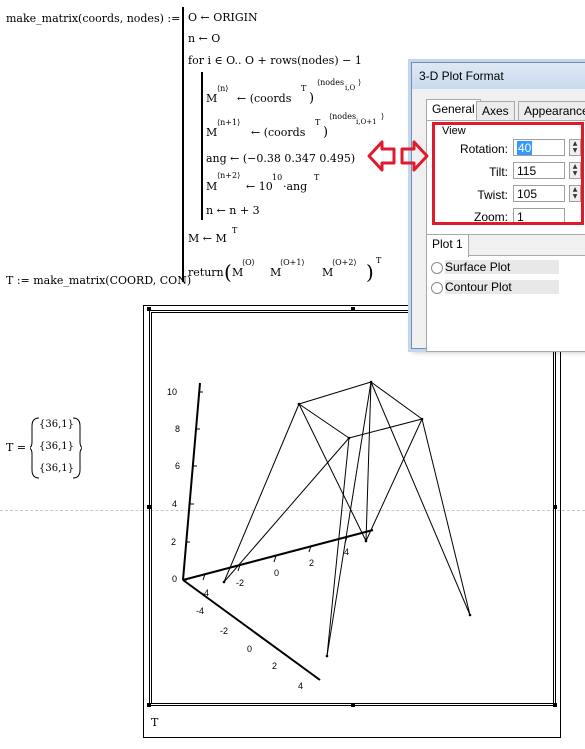 Image resolution: width=585 pixels, height=749 pixels. What do you see at coordinates (508, 173) in the screenshot?
I see `highlight-box` at bounding box center [508, 173].